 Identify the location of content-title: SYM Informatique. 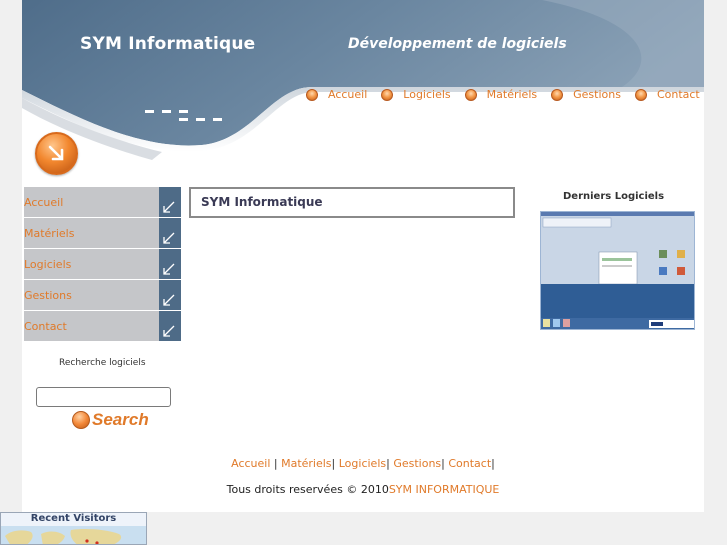
(262, 202).